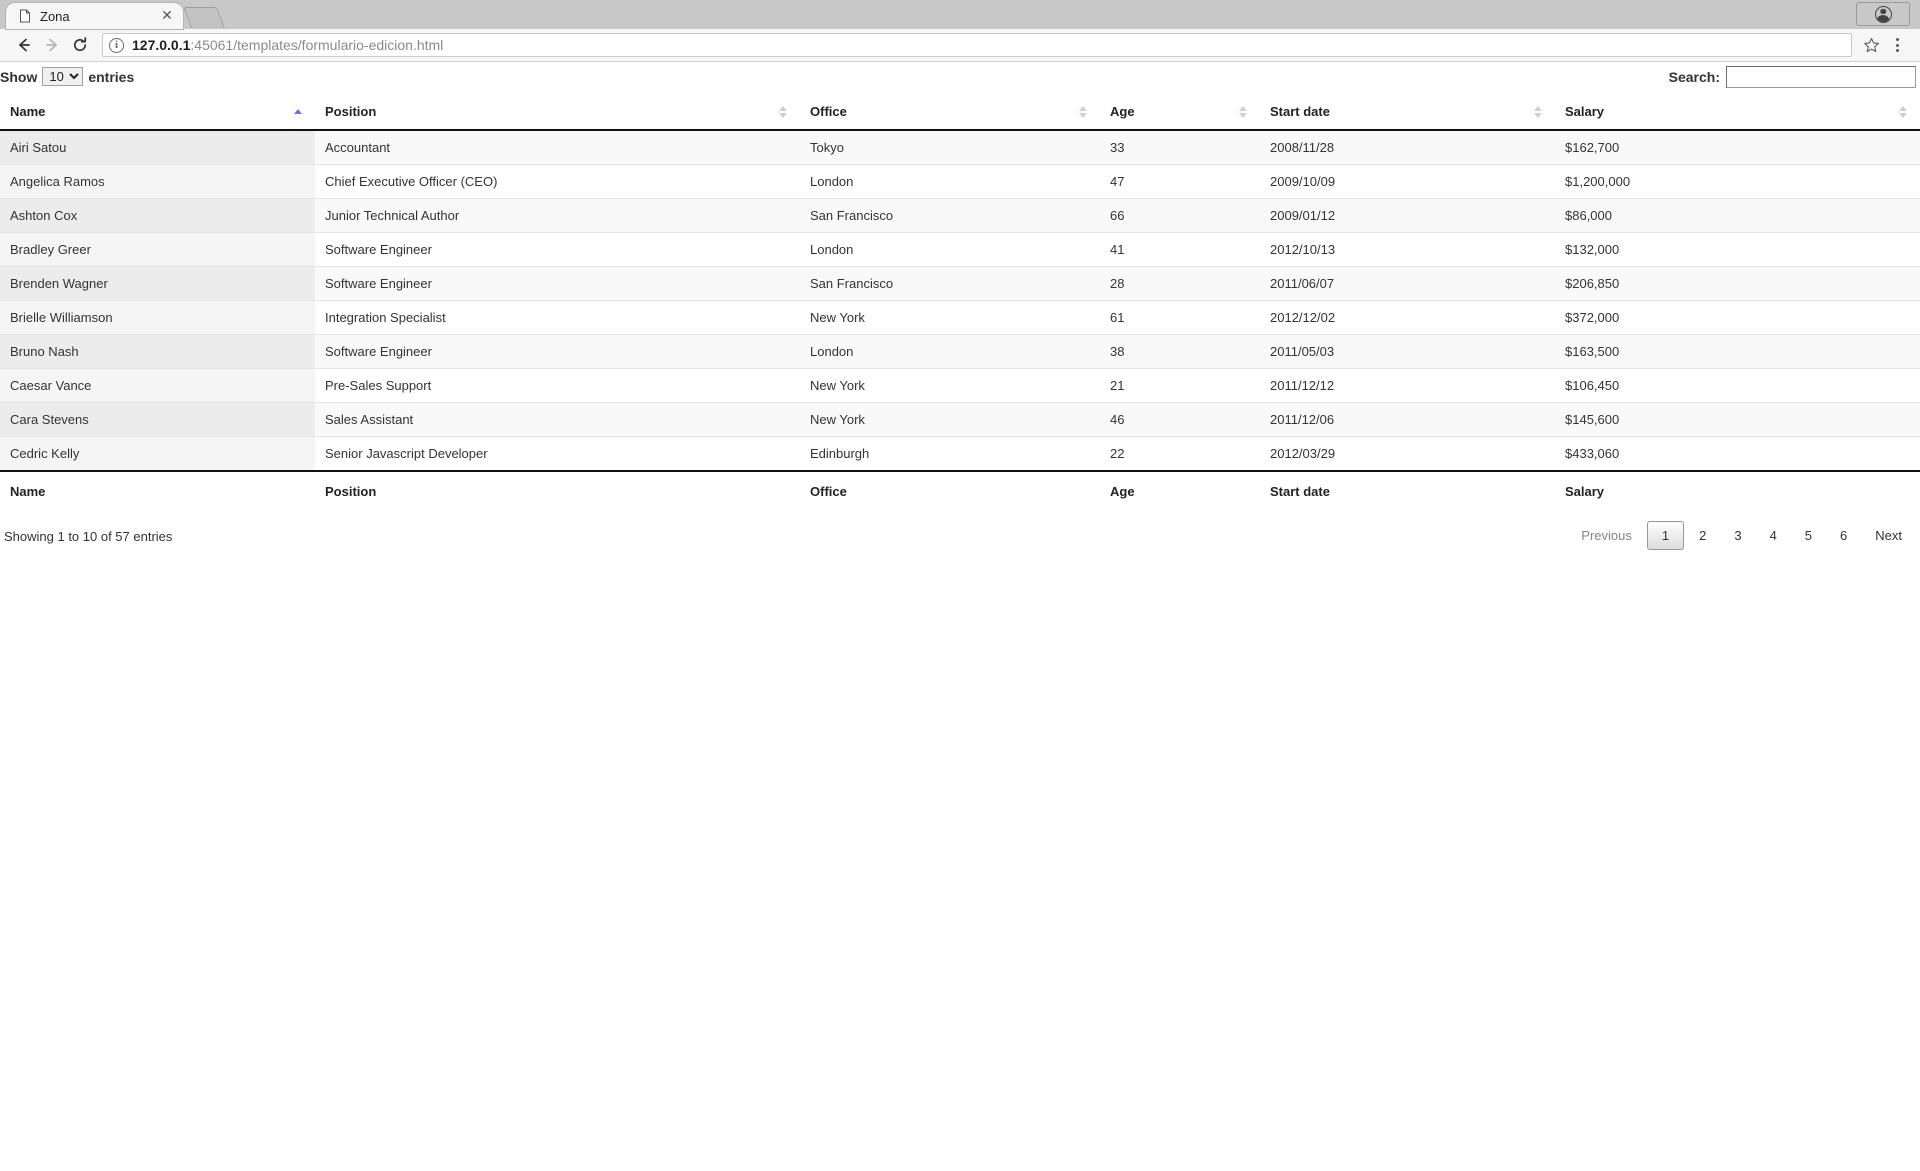 The width and height of the screenshot is (1920, 1171). What do you see at coordinates (557, 147) in the screenshot?
I see `cell-position: Accountant` at bounding box center [557, 147].